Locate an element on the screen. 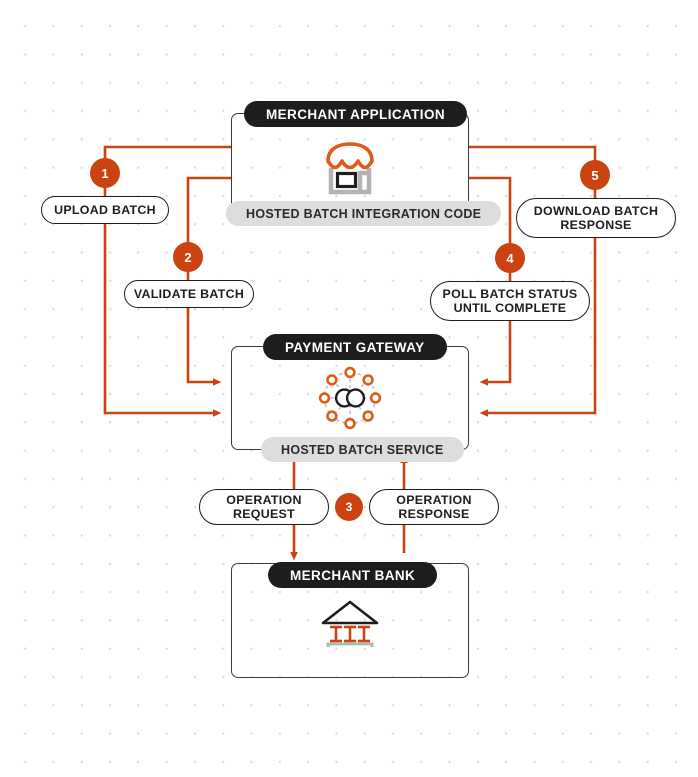 Image resolution: width=698 pixels, height=777 pixels. step-badge-5: 5 is located at coordinates (595, 175).